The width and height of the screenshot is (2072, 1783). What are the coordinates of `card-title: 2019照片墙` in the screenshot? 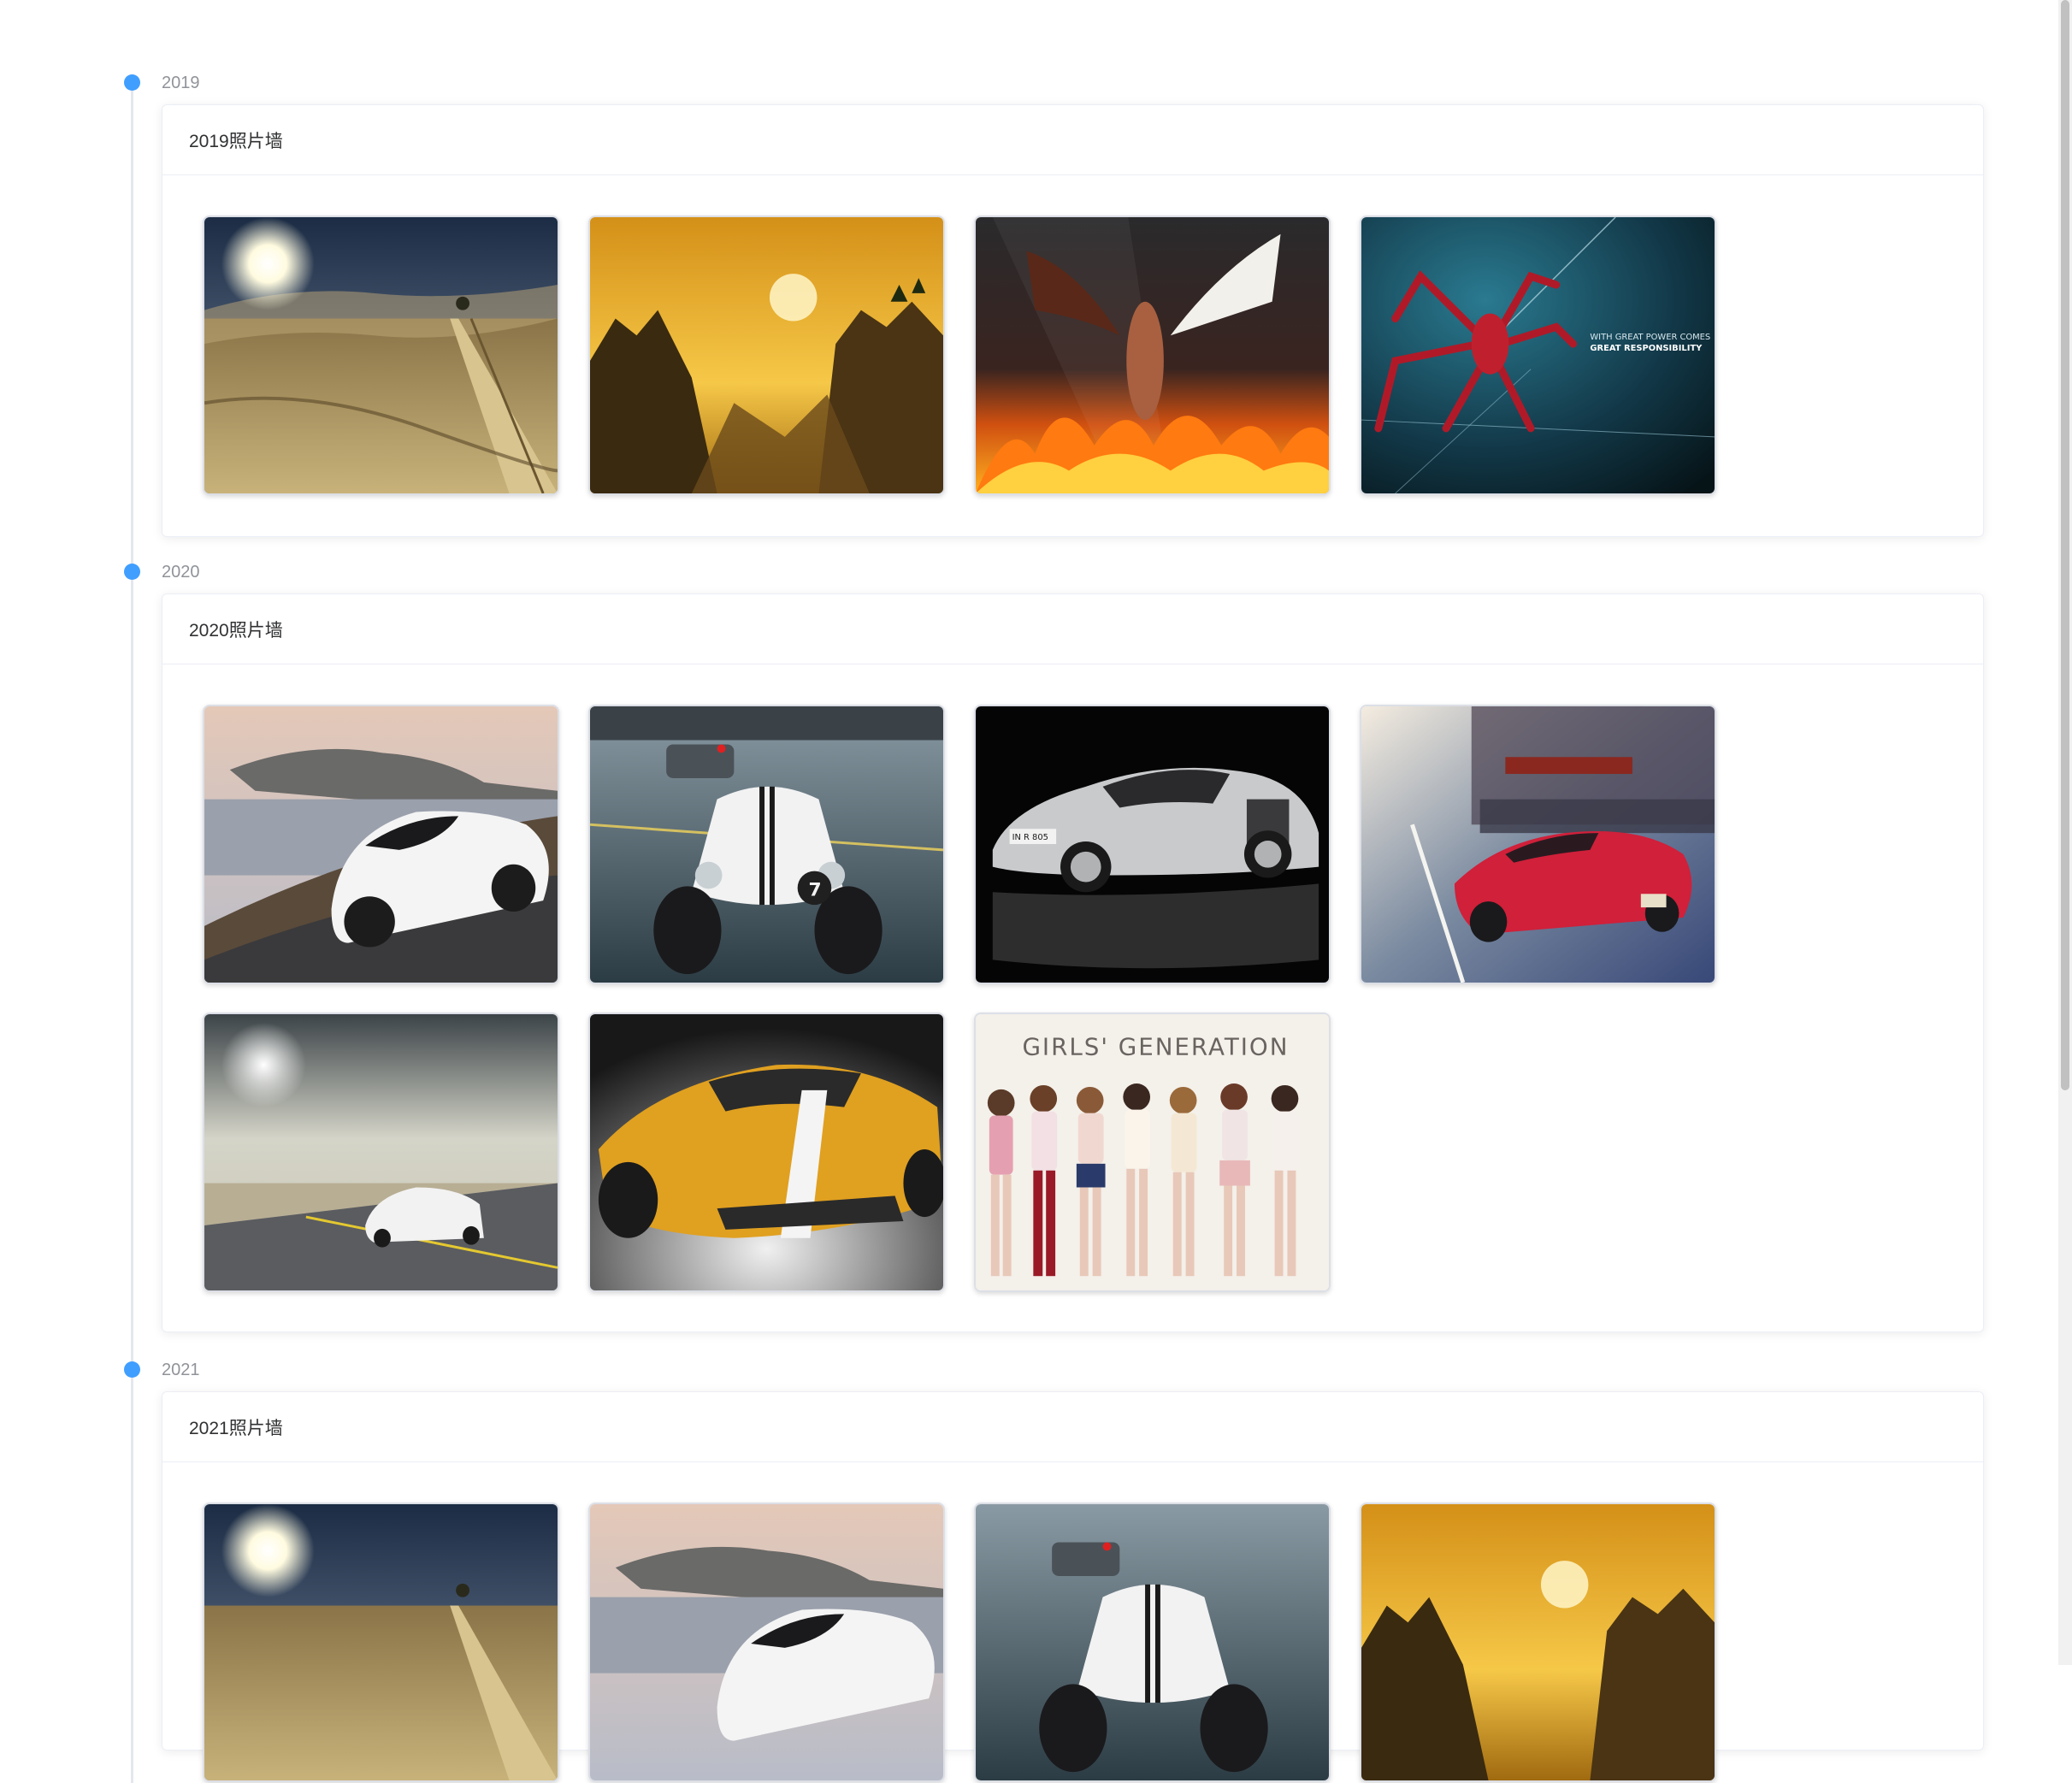 It's located at (236, 141).